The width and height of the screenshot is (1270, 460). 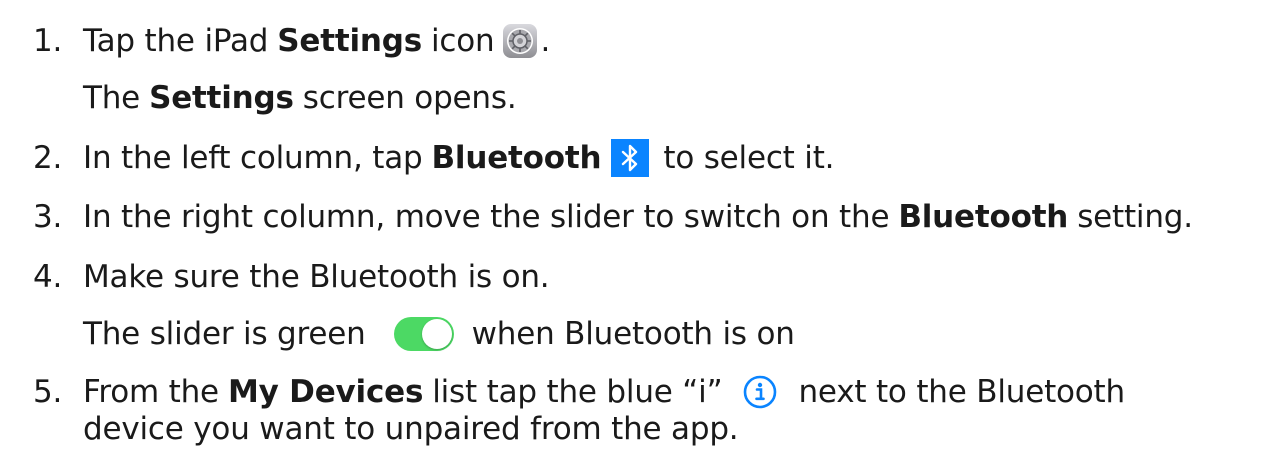 I want to click on step-text: icon, so click(x=462, y=41).